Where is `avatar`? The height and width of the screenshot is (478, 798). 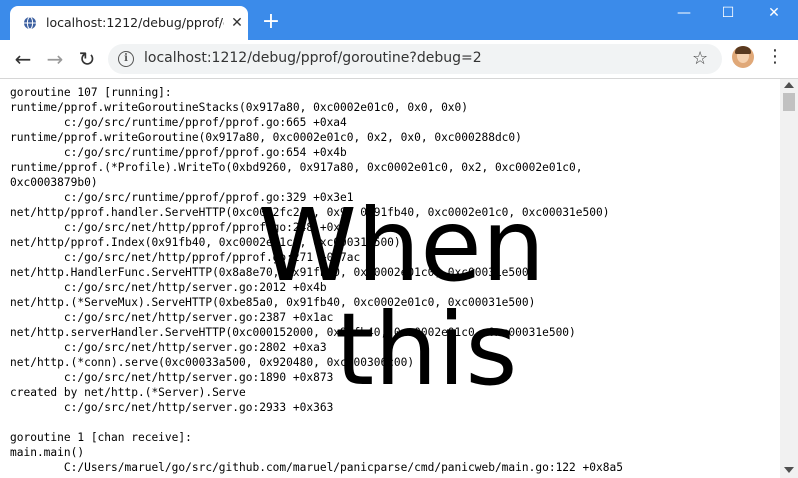
avatar is located at coordinates (743, 57).